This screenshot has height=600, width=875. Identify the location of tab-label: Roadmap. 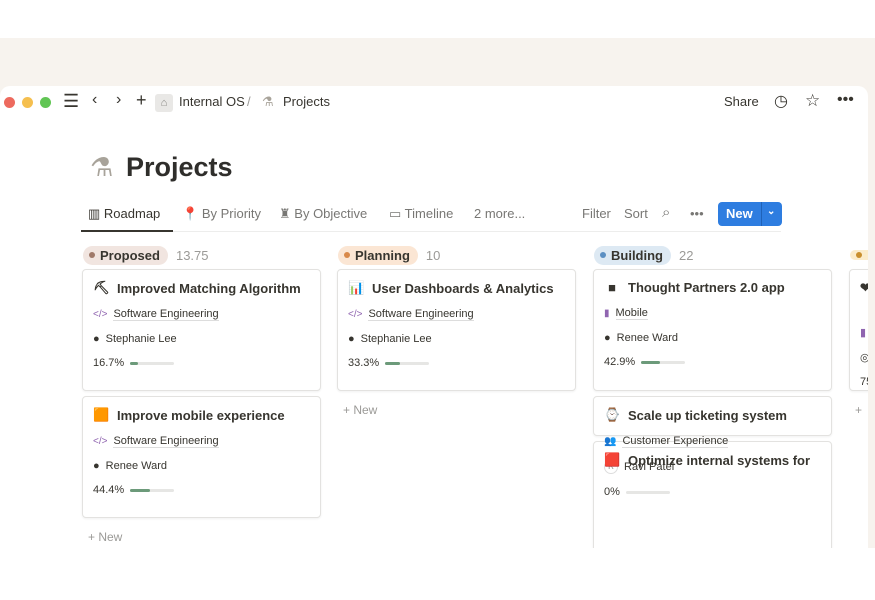
(132, 213).